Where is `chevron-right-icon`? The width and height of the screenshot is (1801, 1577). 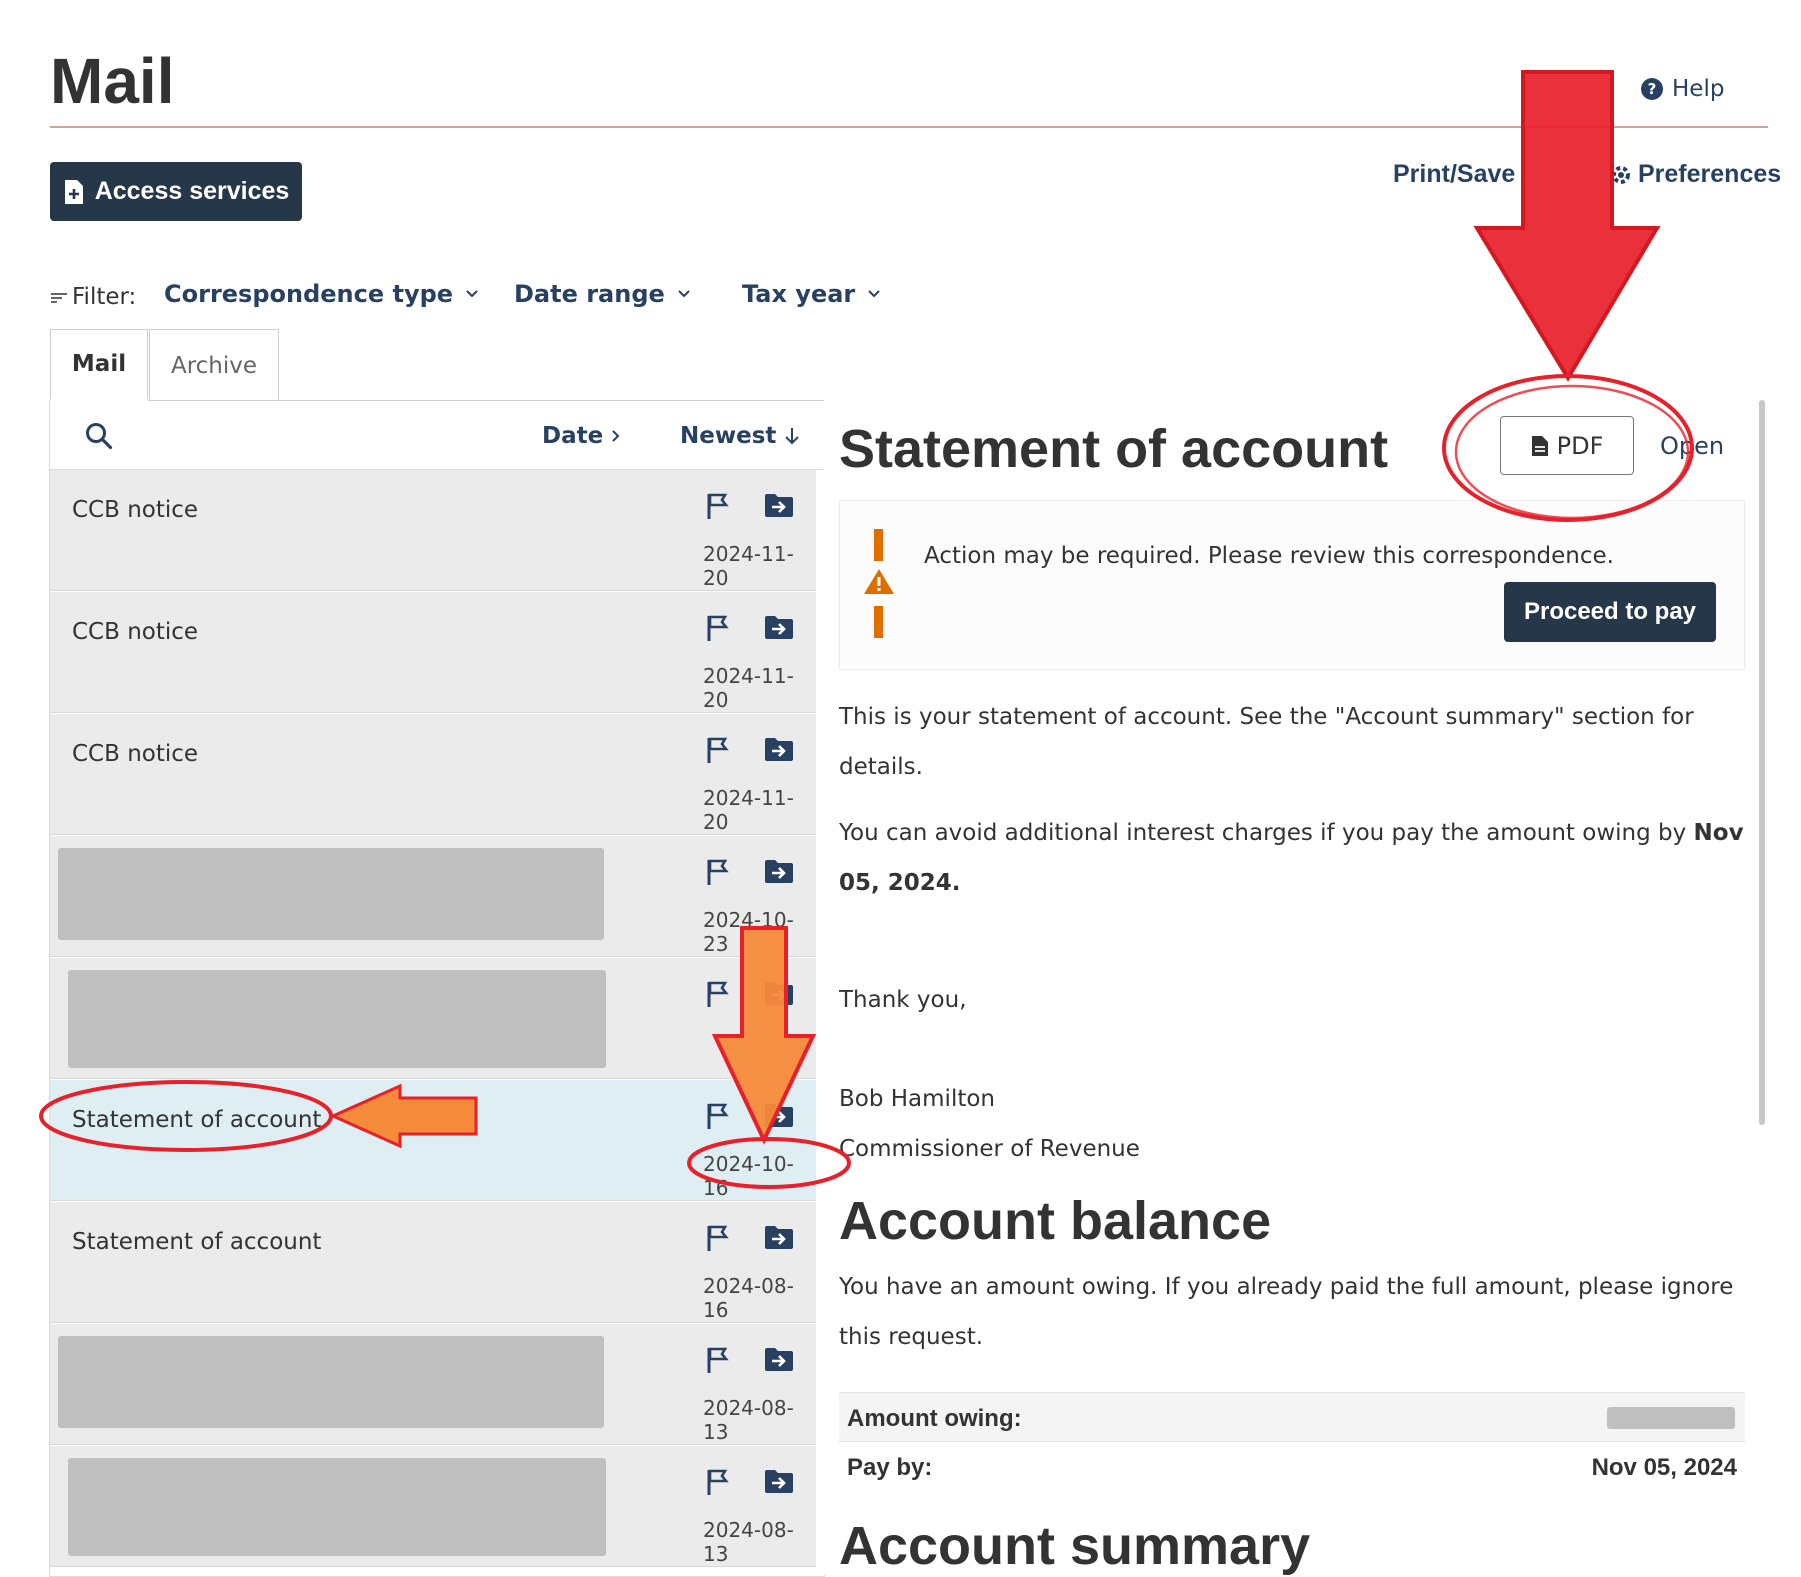 chevron-right-icon is located at coordinates (616, 436).